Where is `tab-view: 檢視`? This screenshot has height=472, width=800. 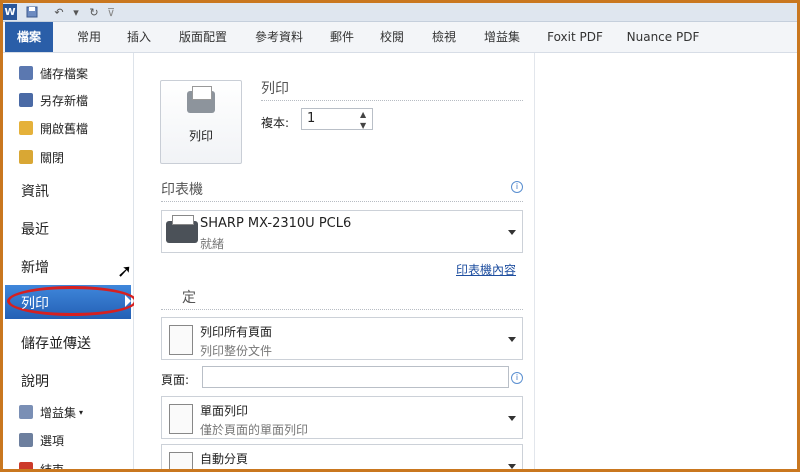
tab-view: 檢視 is located at coordinates (444, 37).